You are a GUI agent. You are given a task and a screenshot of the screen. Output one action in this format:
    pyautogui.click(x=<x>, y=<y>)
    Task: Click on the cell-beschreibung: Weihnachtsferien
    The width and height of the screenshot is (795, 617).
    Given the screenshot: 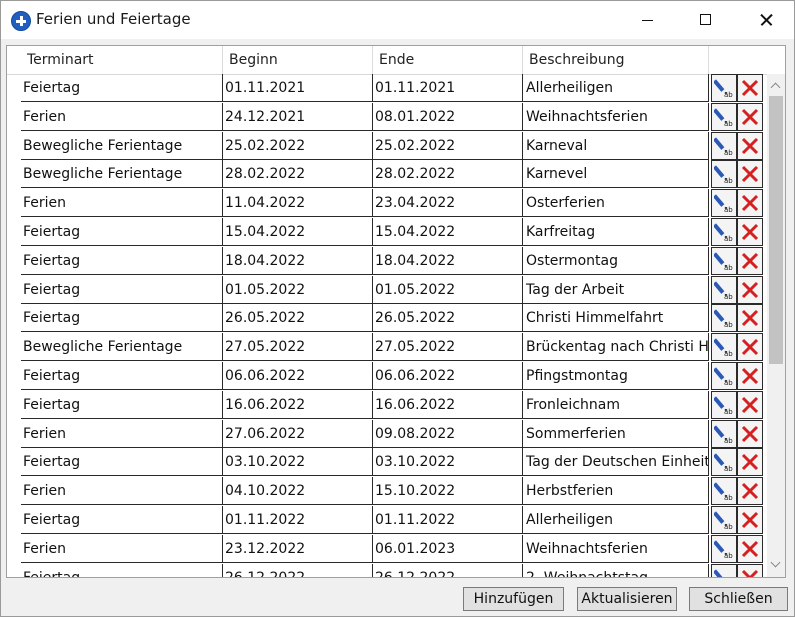 What is the action you would take?
    pyautogui.click(x=616, y=116)
    